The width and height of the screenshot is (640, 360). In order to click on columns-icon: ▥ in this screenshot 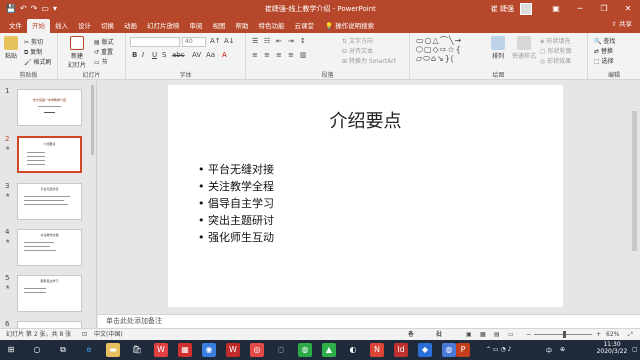, I will do `click(303, 55)`.